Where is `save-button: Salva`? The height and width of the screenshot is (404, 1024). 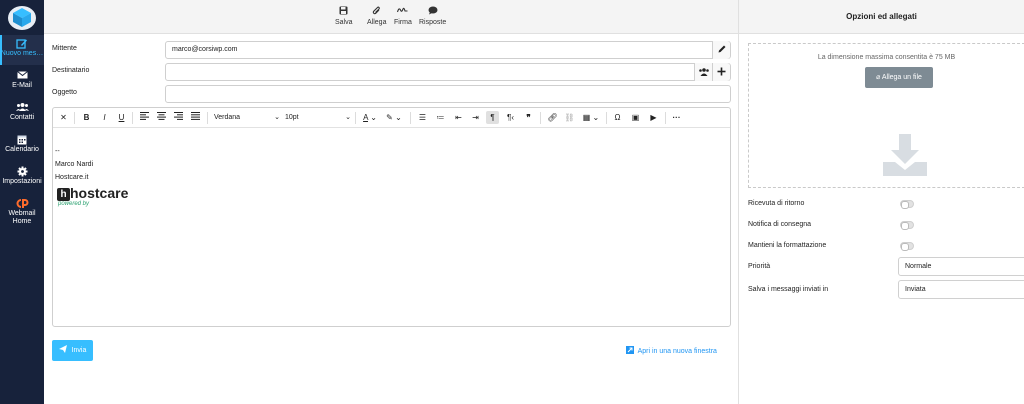 save-button: Salva is located at coordinates (344, 16).